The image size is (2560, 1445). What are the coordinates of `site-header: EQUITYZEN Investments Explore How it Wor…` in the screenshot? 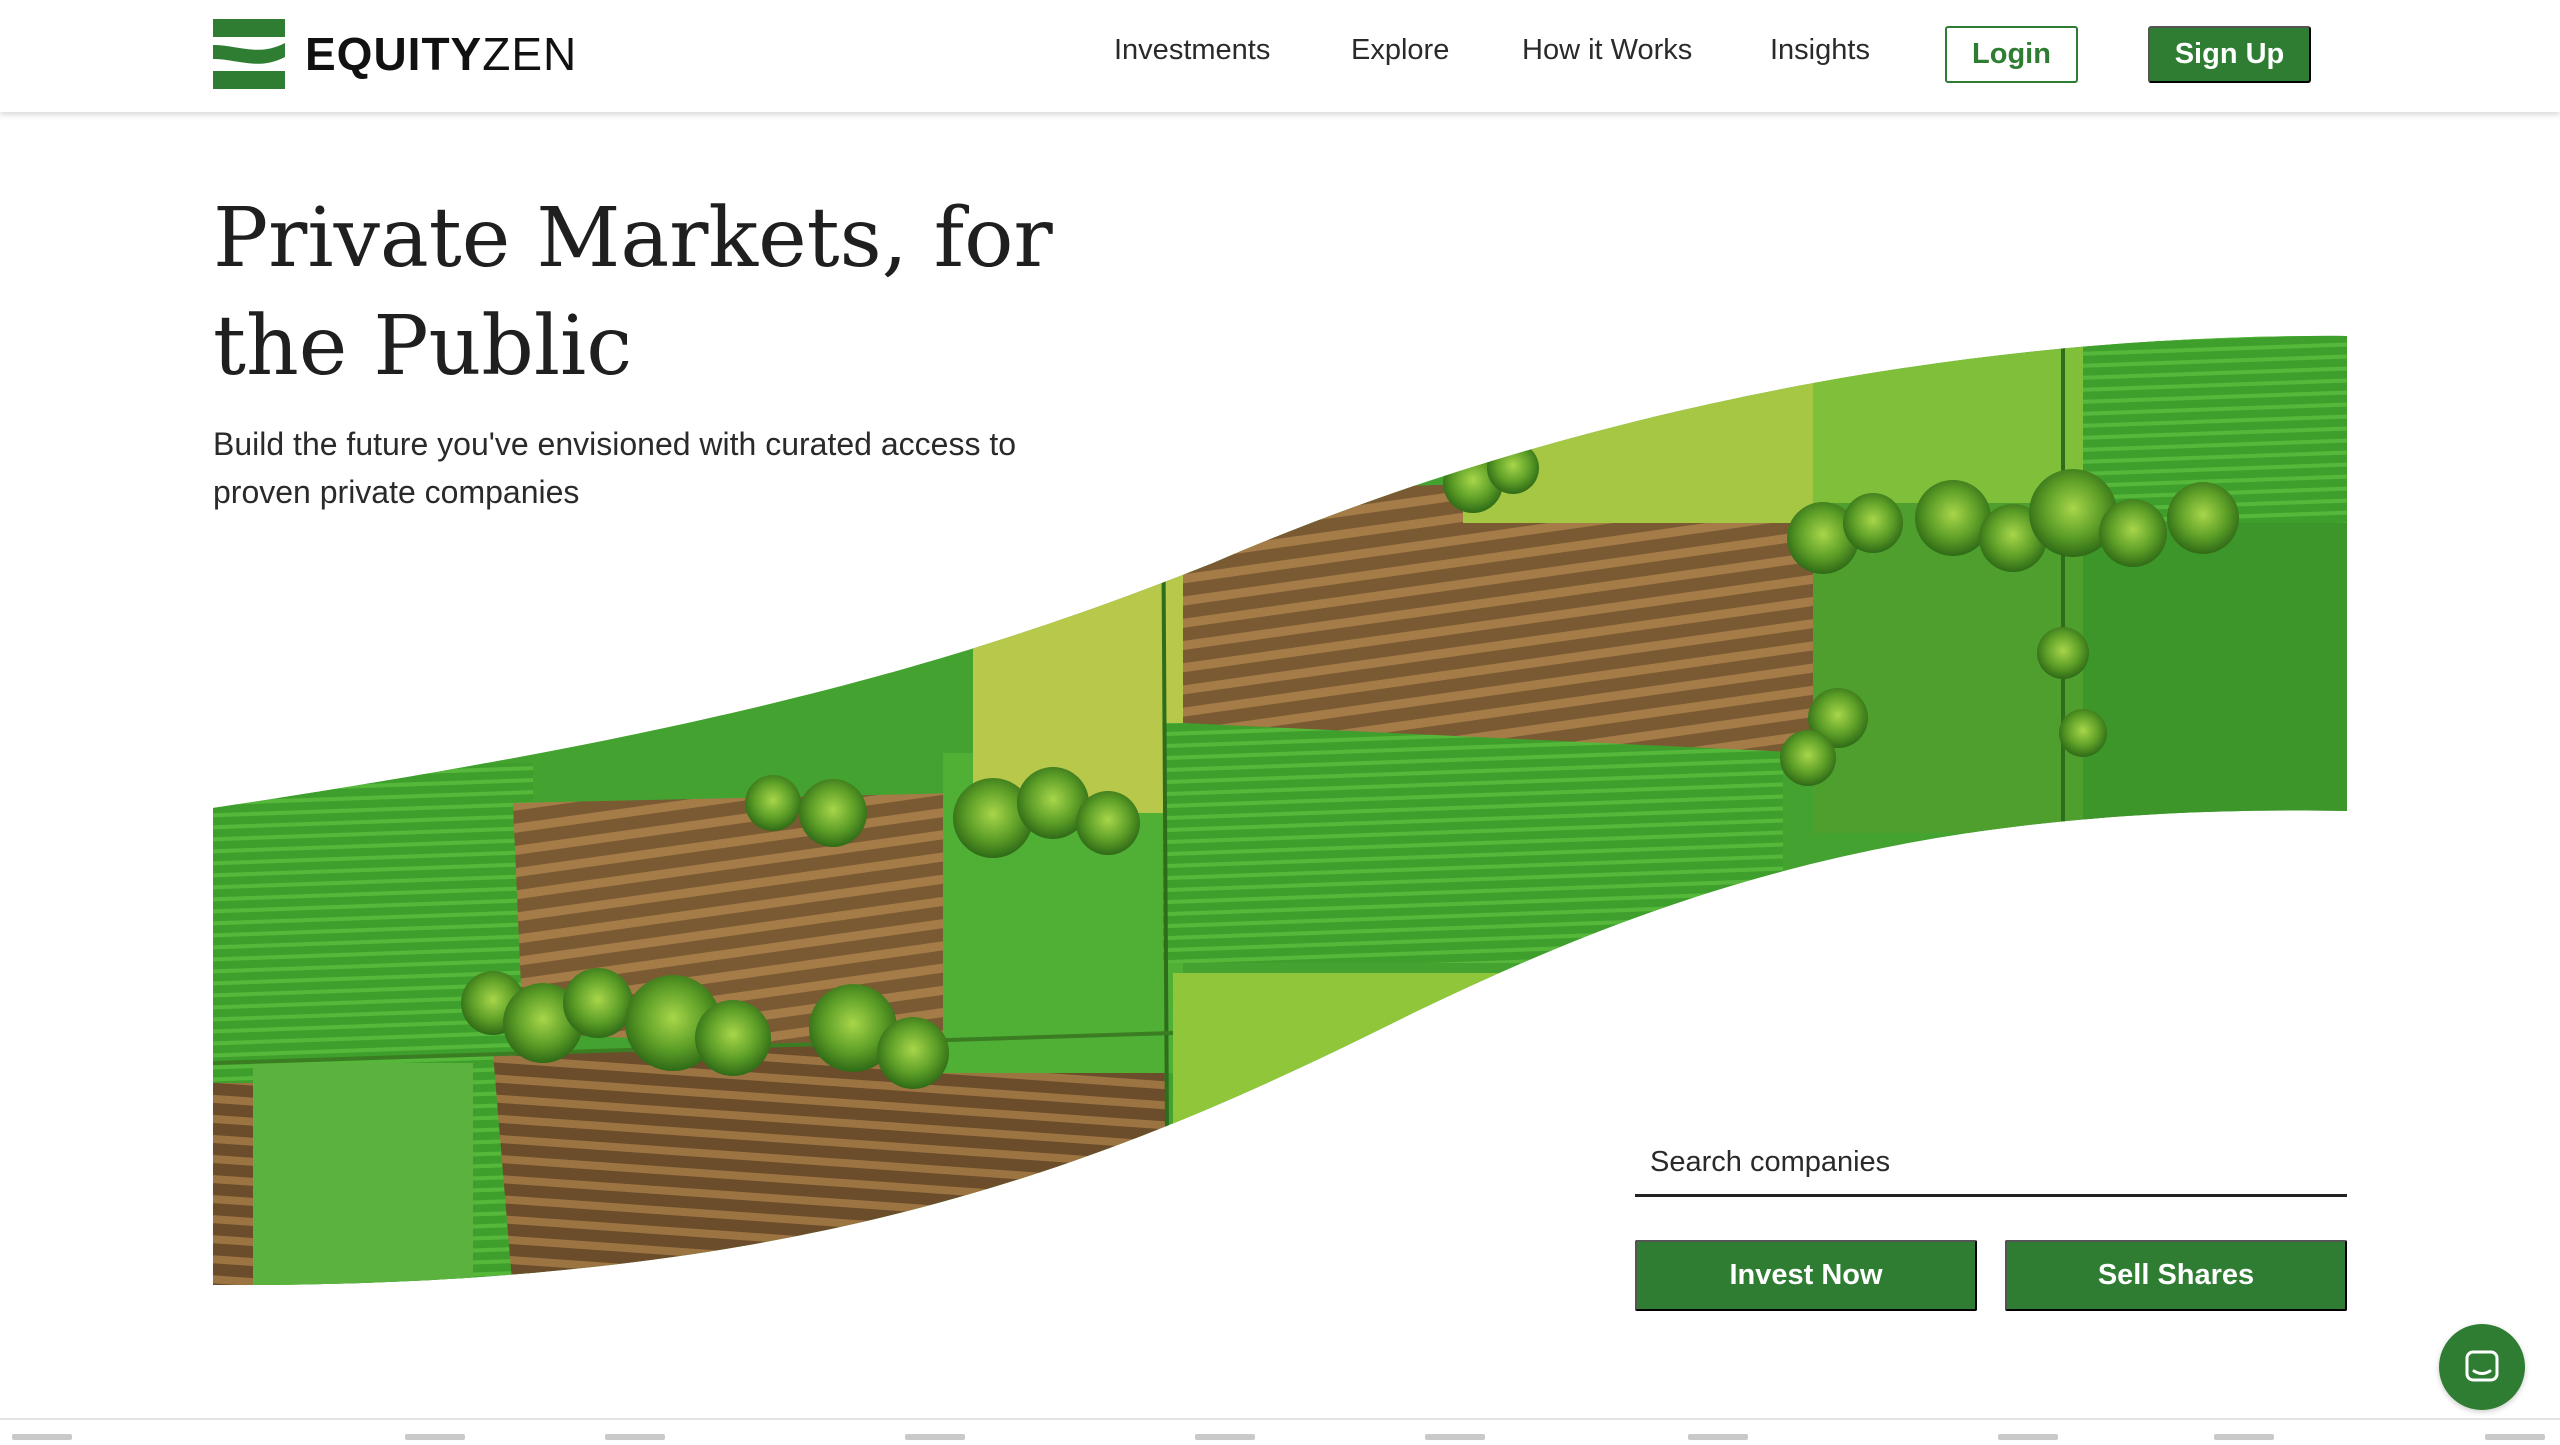 It's located at (1280, 56).